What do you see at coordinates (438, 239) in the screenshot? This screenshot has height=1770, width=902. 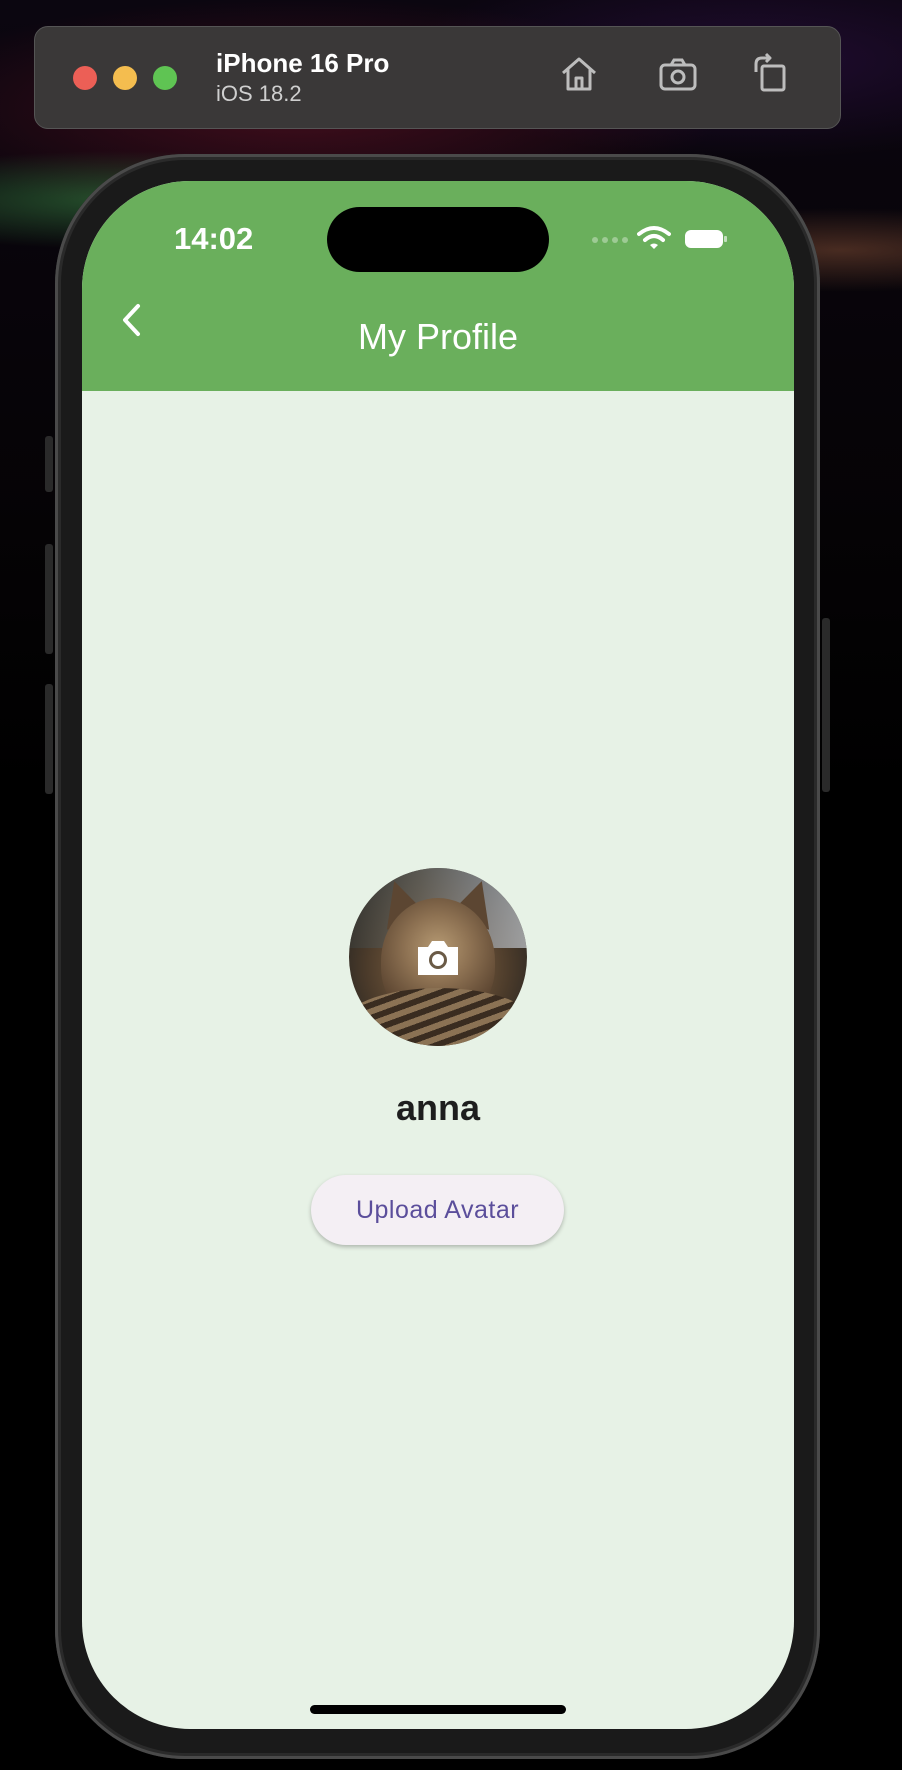 I see `dynamic-island` at bounding box center [438, 239].